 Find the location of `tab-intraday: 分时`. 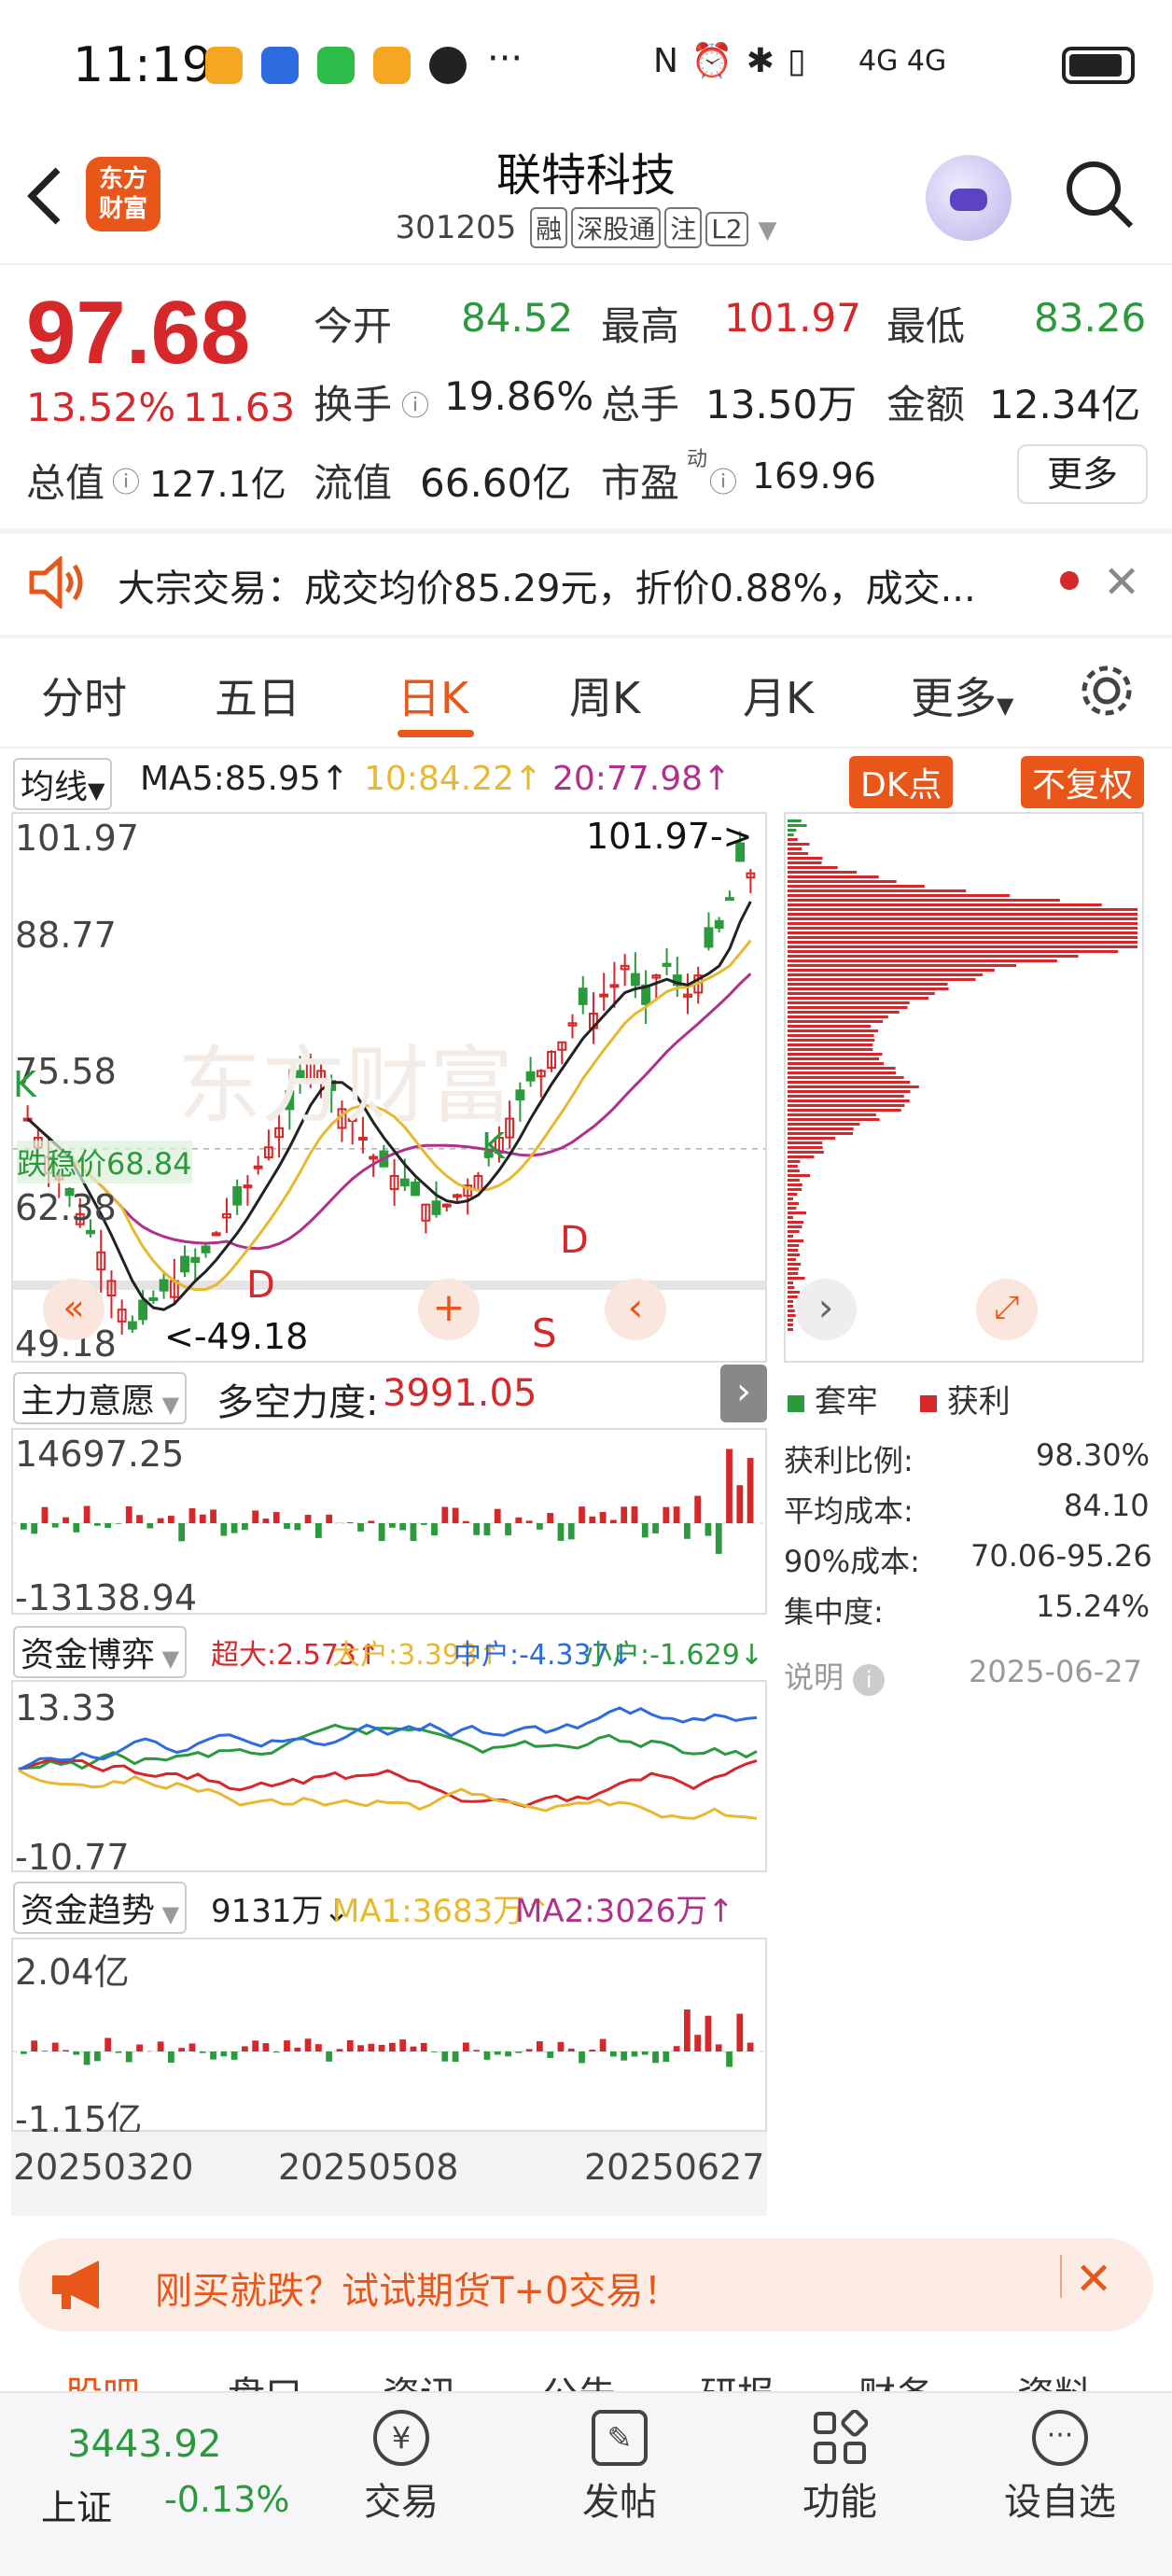

tab-intraday: 分时 is located at coordinates (84, 695).